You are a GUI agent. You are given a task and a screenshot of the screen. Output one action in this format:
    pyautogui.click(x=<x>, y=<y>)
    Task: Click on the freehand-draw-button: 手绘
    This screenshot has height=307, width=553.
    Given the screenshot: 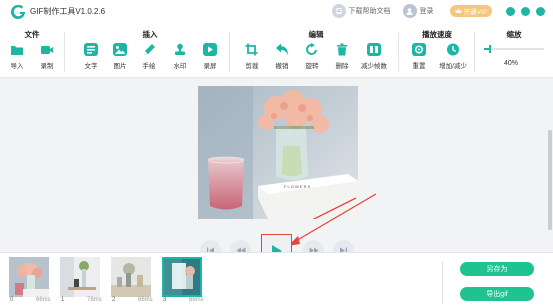 What is the action you would take?
    pyautogui.click(x=149, y=56)
    